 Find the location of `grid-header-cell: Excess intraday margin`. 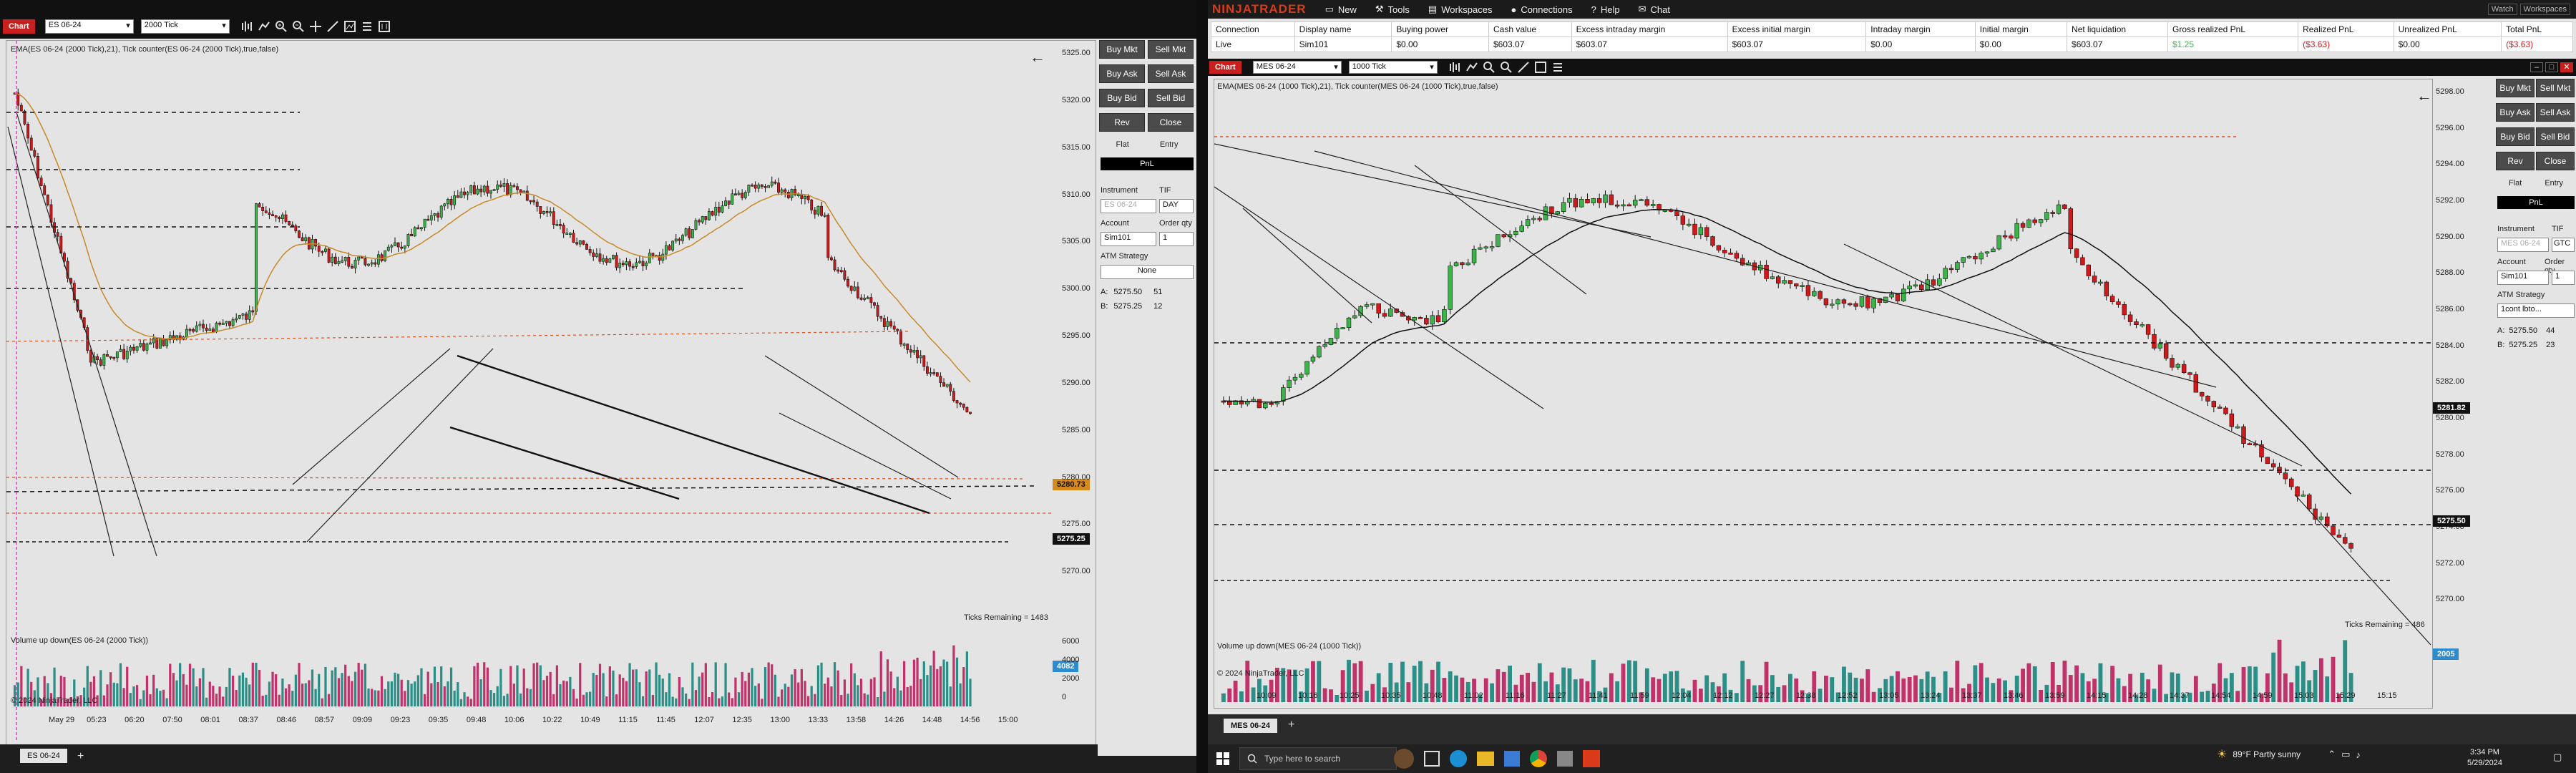

grid-header-cell: Excess intraday margin is located at coordinates (1649, 29).